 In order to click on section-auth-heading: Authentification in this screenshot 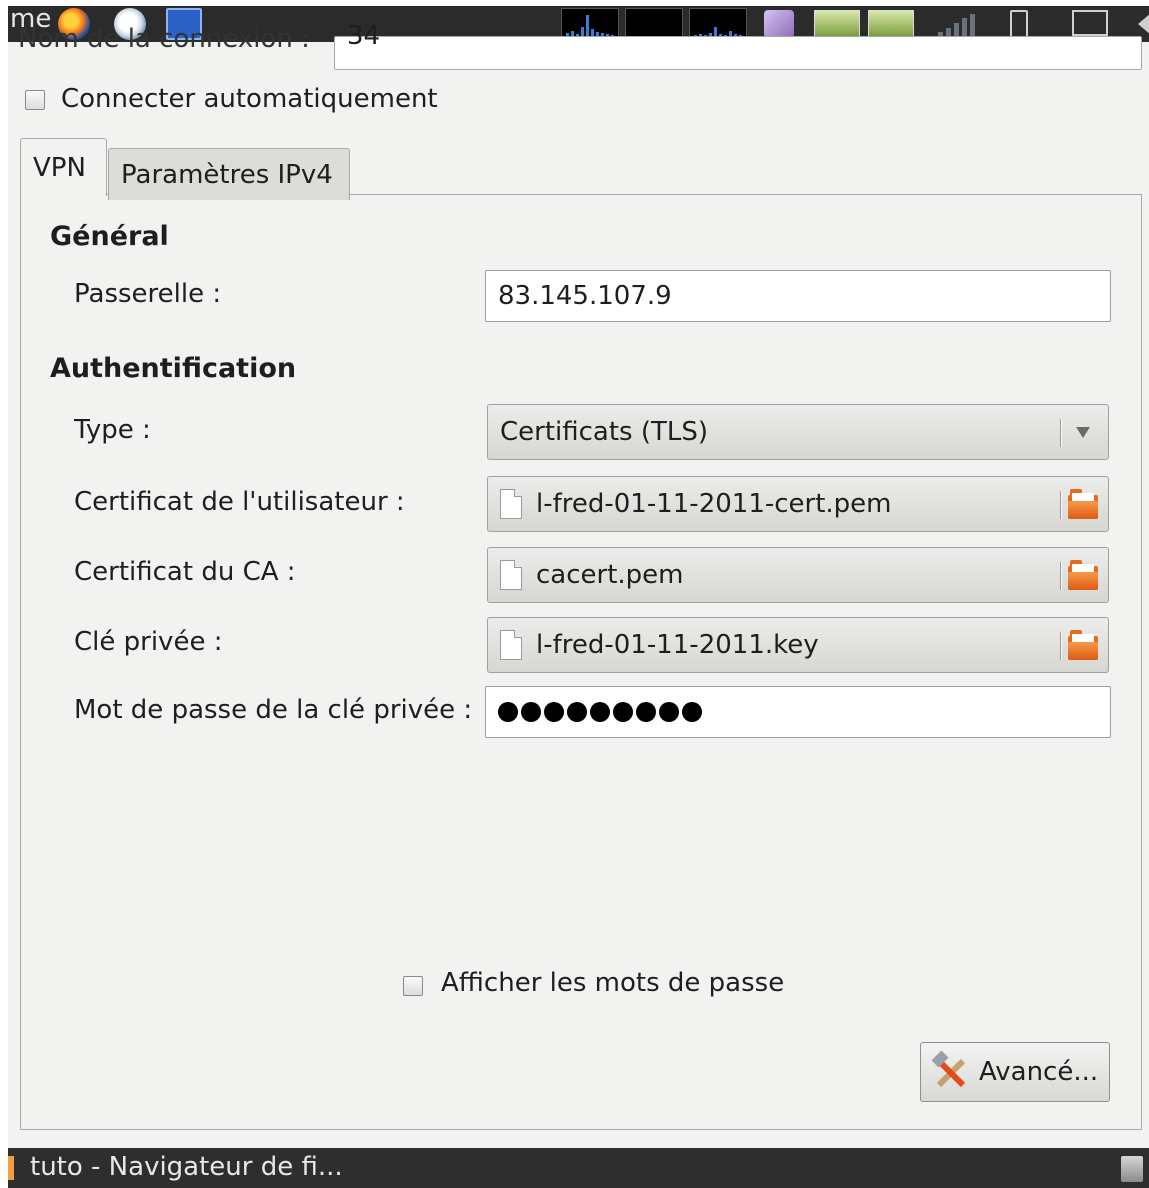, I will do `click(173, 368)`.